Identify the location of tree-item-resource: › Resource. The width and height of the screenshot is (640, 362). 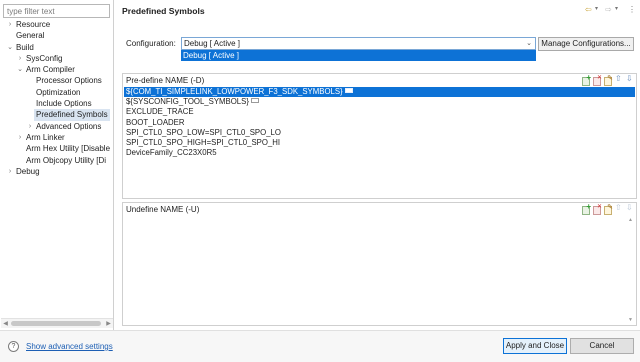
(56, 24).